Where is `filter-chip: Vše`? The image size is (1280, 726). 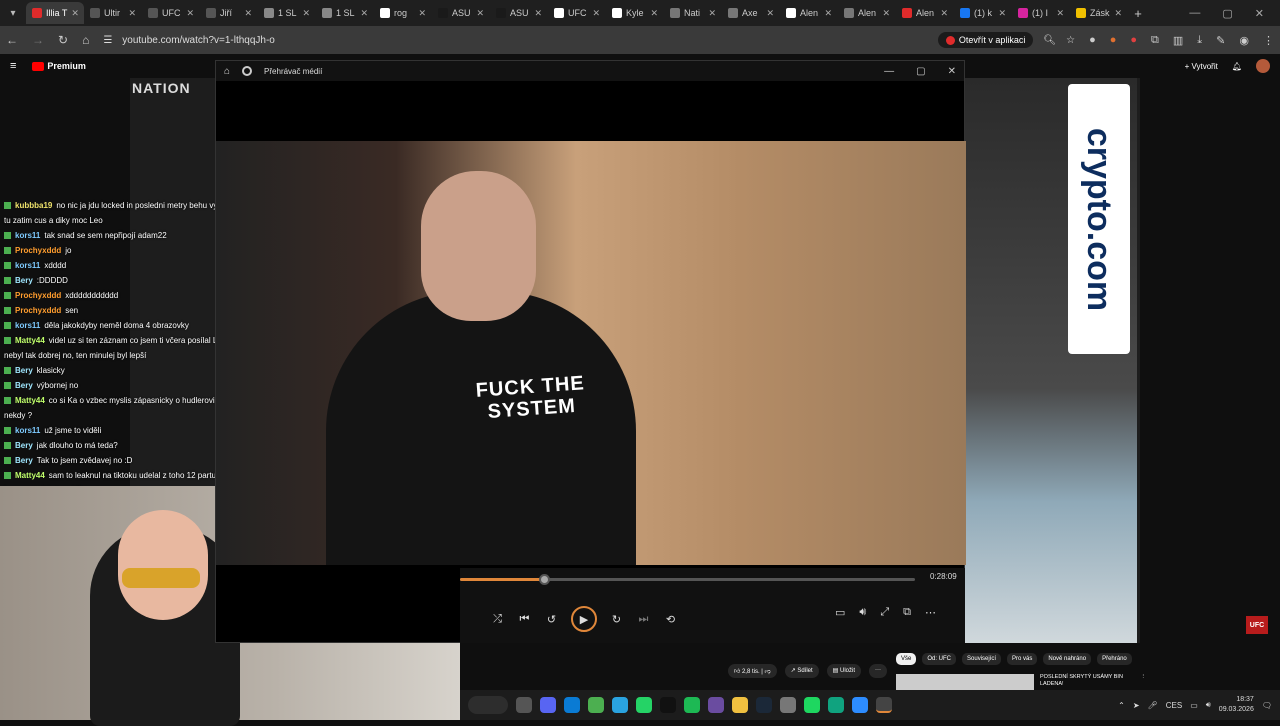 filter-chip: Vše is located at coordinates (906, 659).